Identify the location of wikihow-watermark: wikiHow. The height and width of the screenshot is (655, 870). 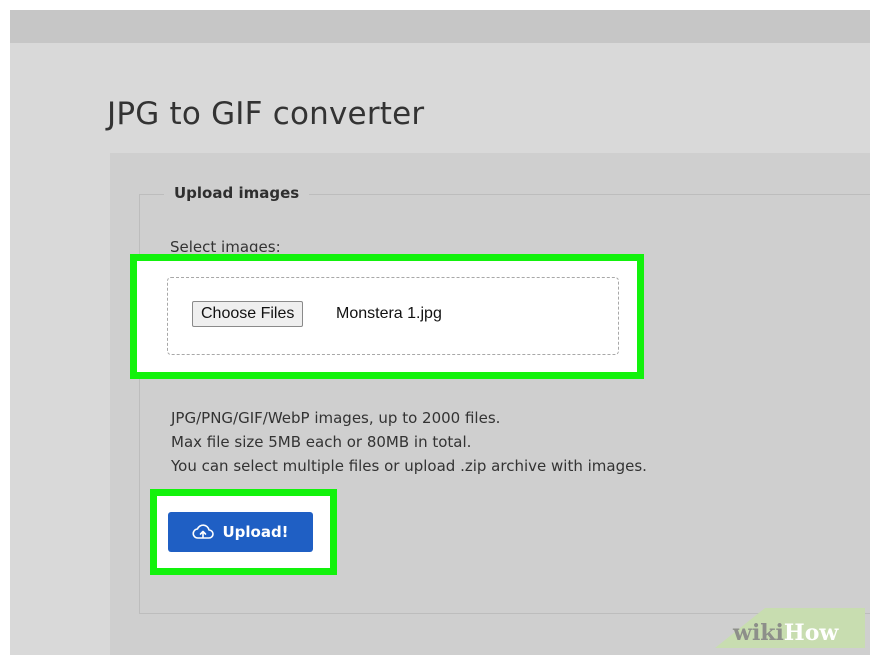
(790, 628).